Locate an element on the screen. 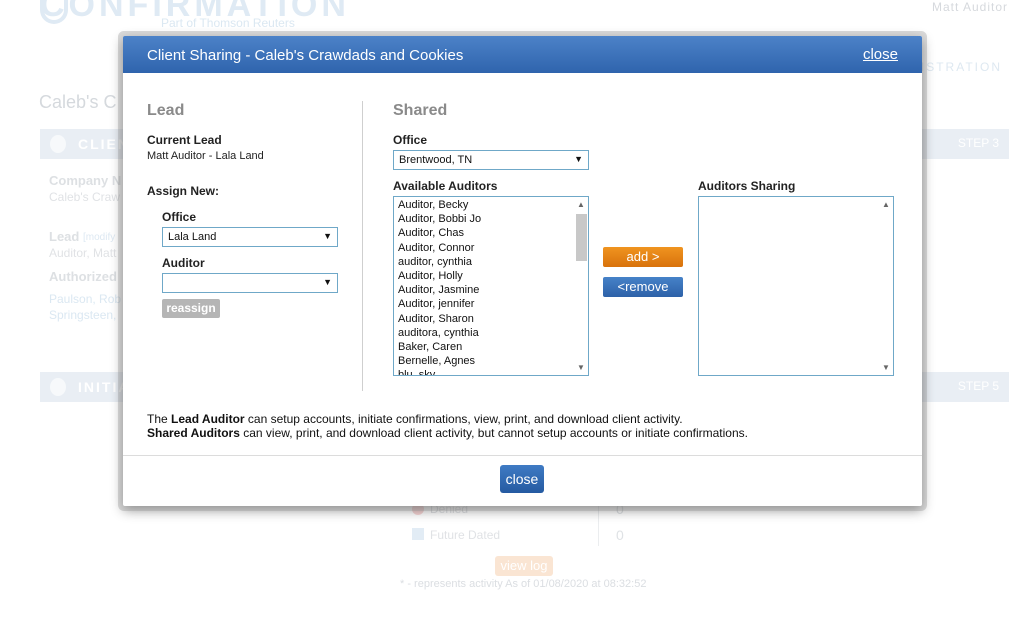  auditors-sharing-label: Auditors Sharing is located at coordinates (747, 186).